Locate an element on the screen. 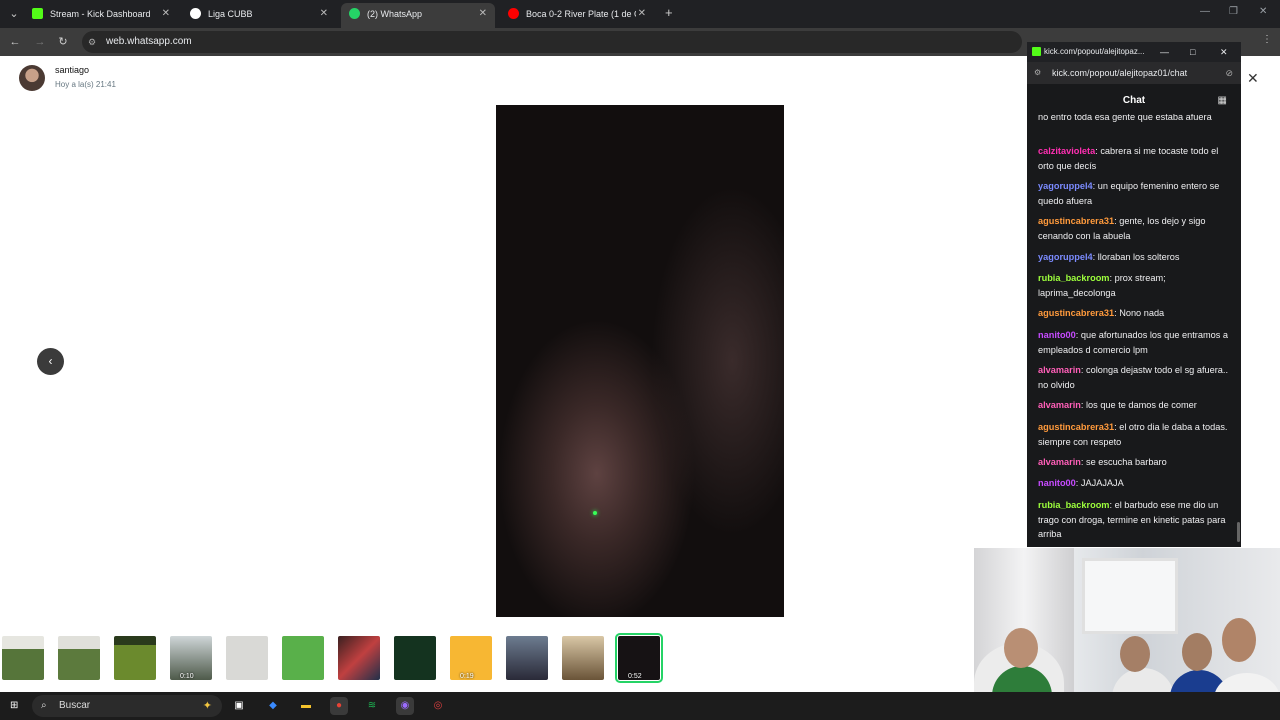 The image size is (1280, 720). popout-titlebar: kick.com/popout/alejitopaz... — □ ✕ is located at coordinates (1134, 52).